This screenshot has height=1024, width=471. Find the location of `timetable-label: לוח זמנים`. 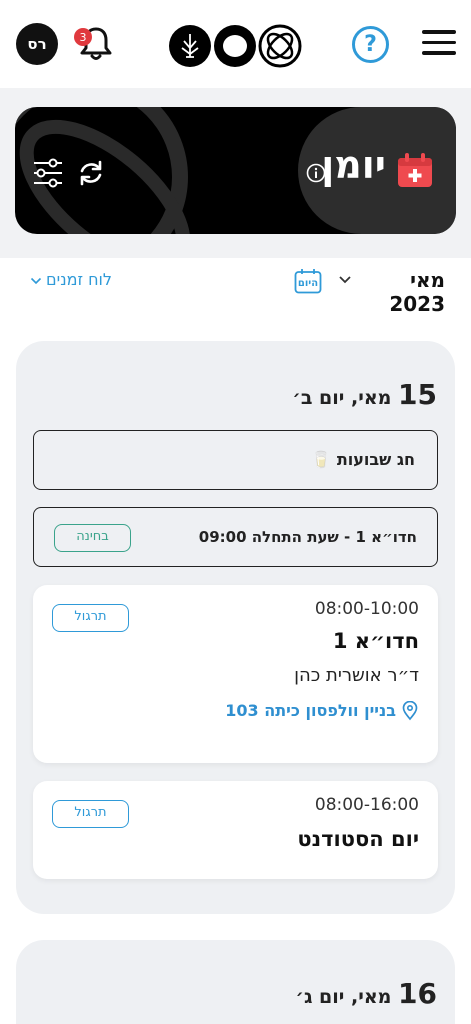

timetable-label: לוח זמנים is located at coordinates (79, 279).